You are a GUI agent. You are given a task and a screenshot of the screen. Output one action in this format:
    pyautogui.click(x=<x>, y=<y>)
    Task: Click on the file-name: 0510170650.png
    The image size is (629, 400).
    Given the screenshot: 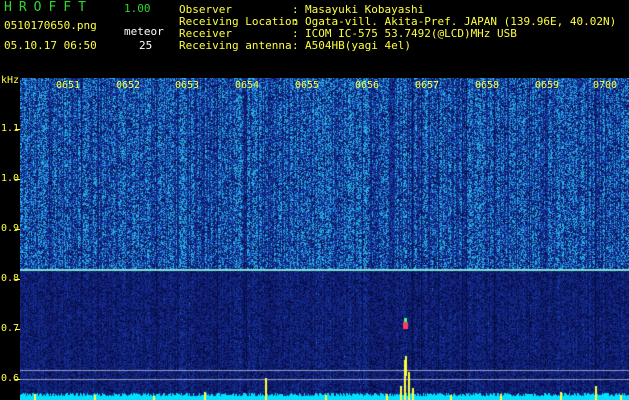 What is the action you would take?
    pyautogui.click(x=50, y=25)
    